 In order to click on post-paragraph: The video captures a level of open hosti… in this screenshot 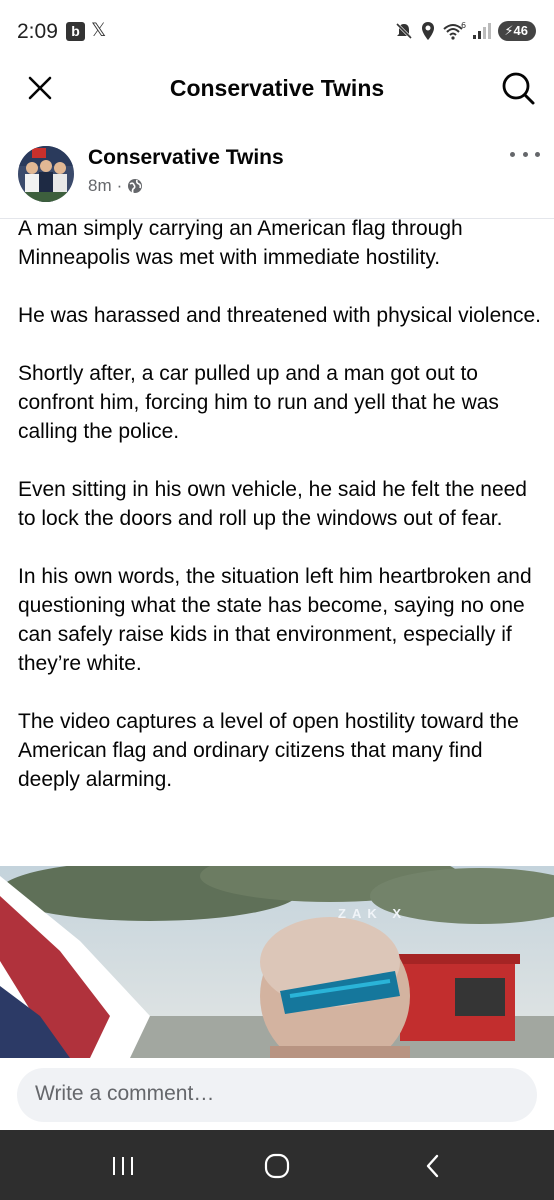, I will do `click(268, 750)`.